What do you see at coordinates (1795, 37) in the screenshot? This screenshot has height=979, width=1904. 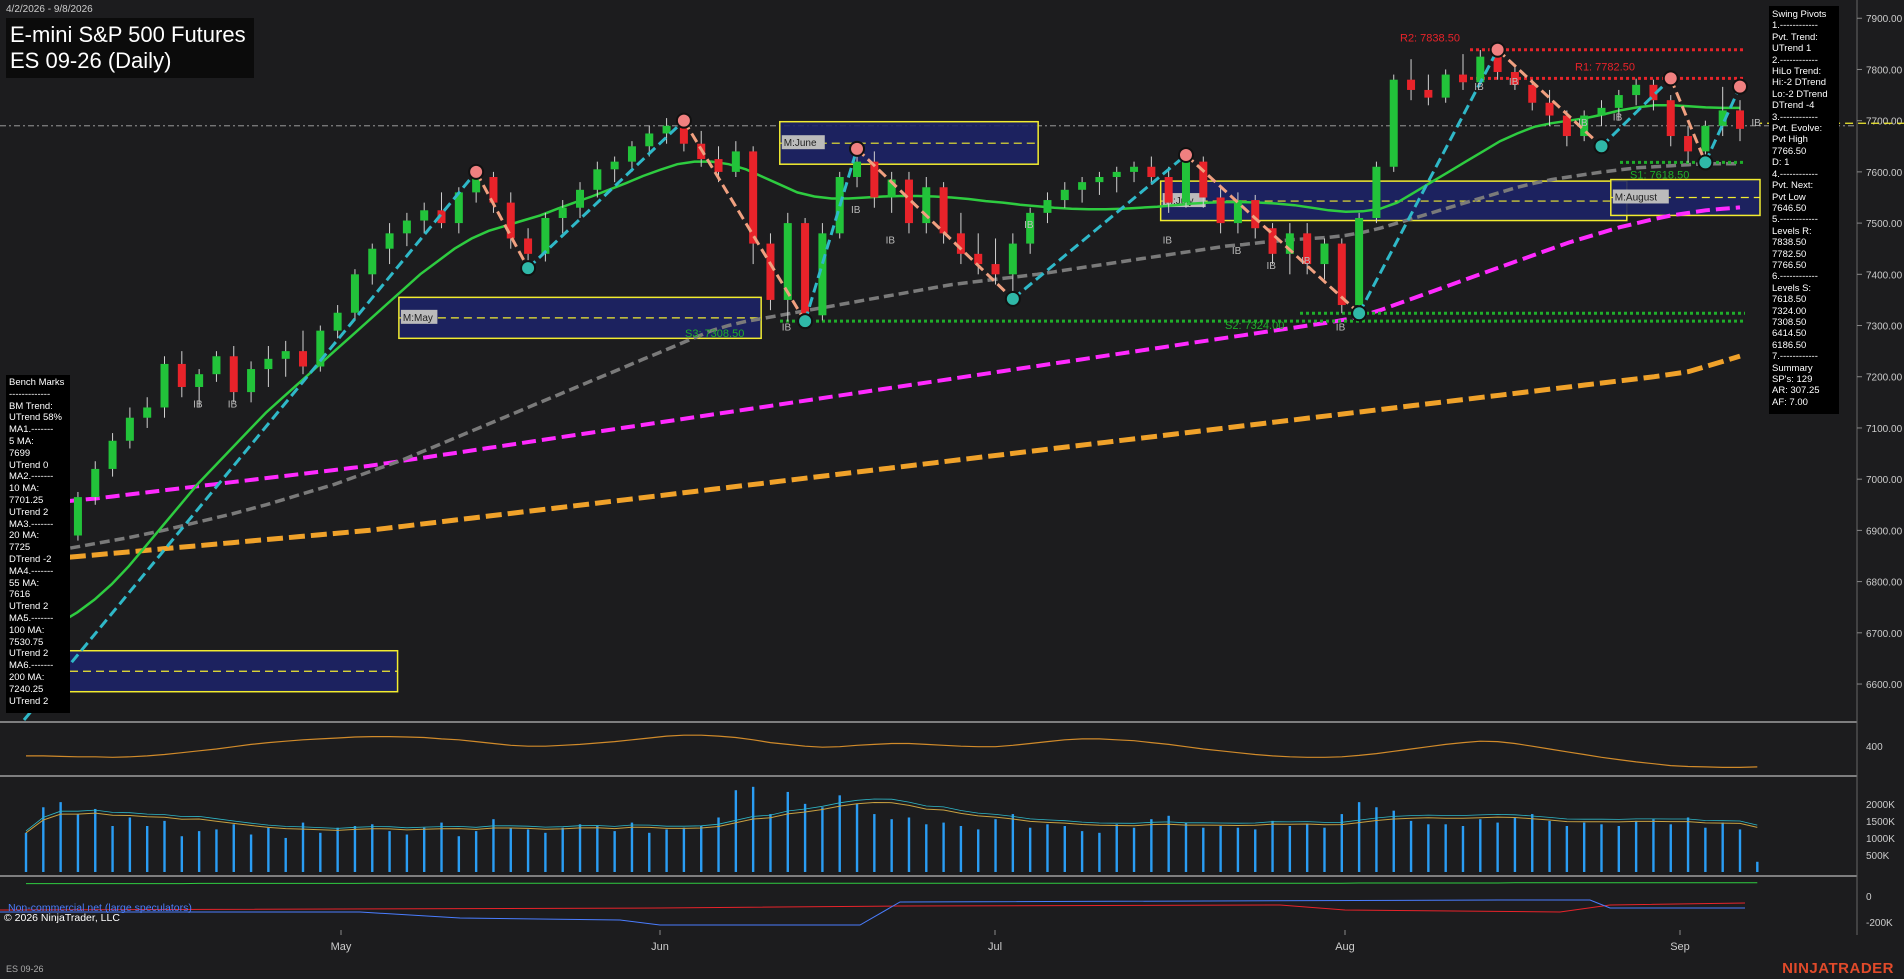 I see `swing-line: Pvt. Trend:` at bounding box center [1795, 37].